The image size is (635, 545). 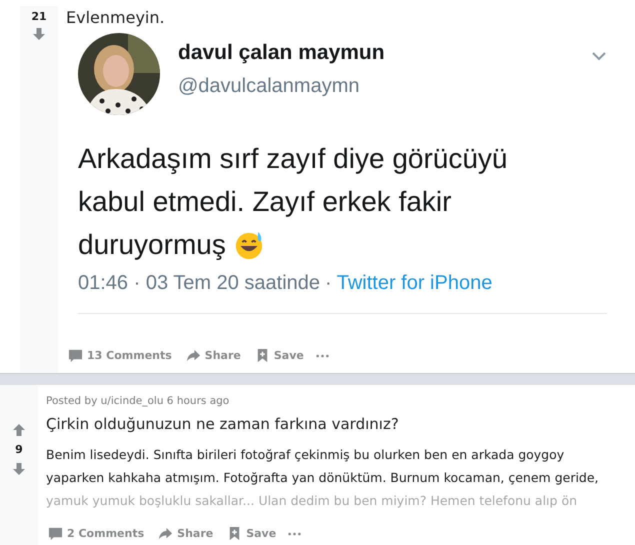 What do you see at coordinates (265, 202) in the screenshot?
I see `tweet-text-line: kabul etmedi. Zayıf erkek fakir` at bounding box center [265, 202].